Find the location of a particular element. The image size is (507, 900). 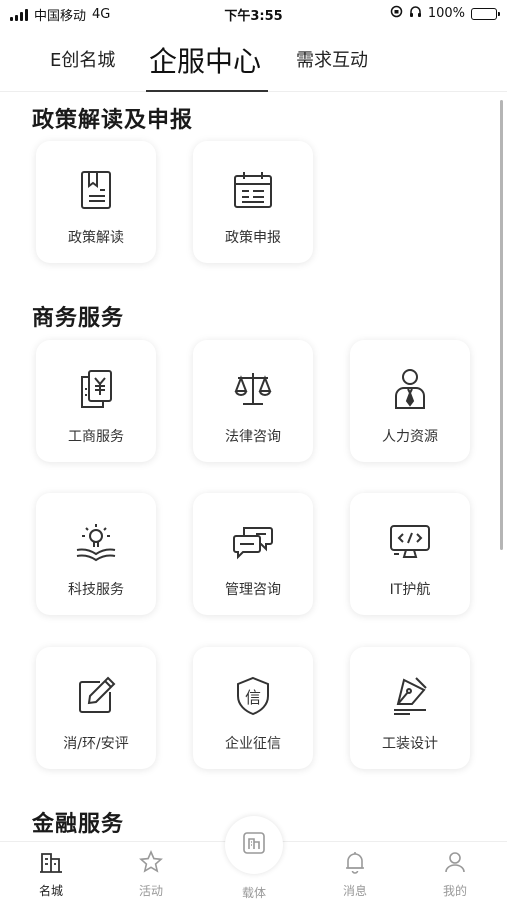

headphones-icon is located at coordinates (415, 13).